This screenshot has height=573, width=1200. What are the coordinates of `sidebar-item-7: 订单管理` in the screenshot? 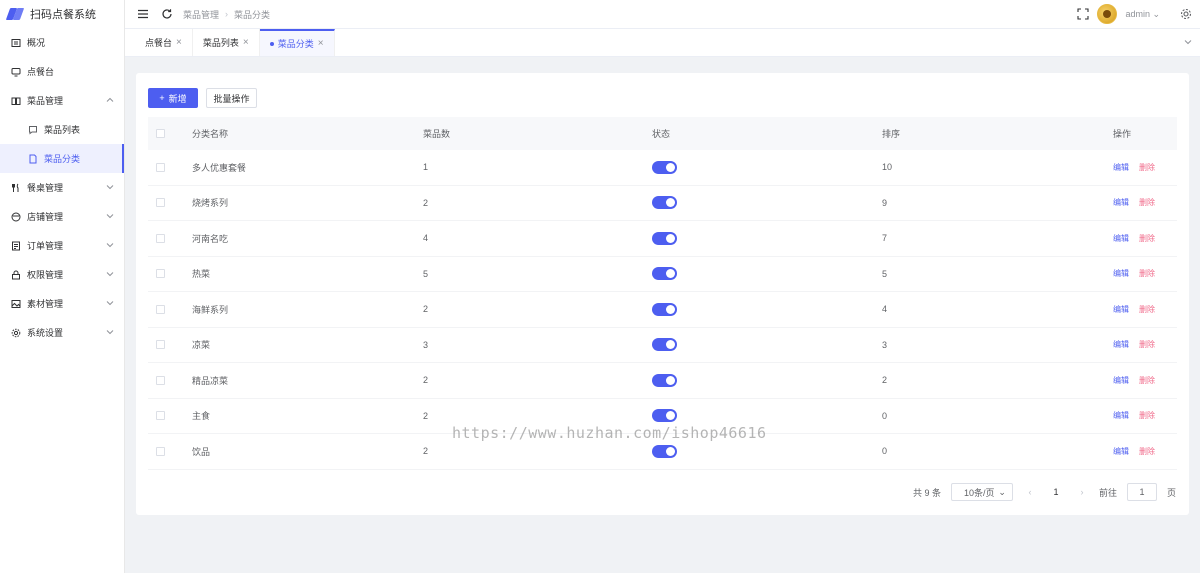 It's located at (62, 245).